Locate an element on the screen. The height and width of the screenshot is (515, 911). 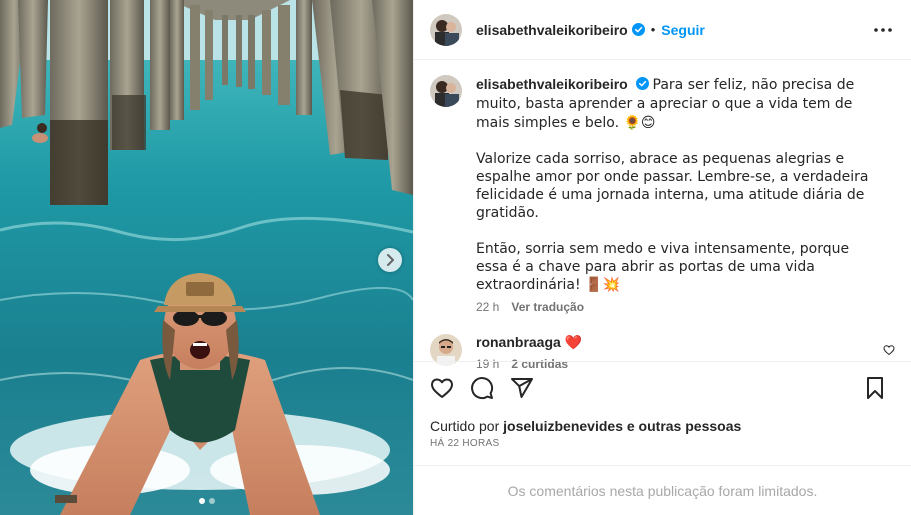
post-header: elisabethvaleikoribeiro • Seguir is located at coordinates (662, 30).